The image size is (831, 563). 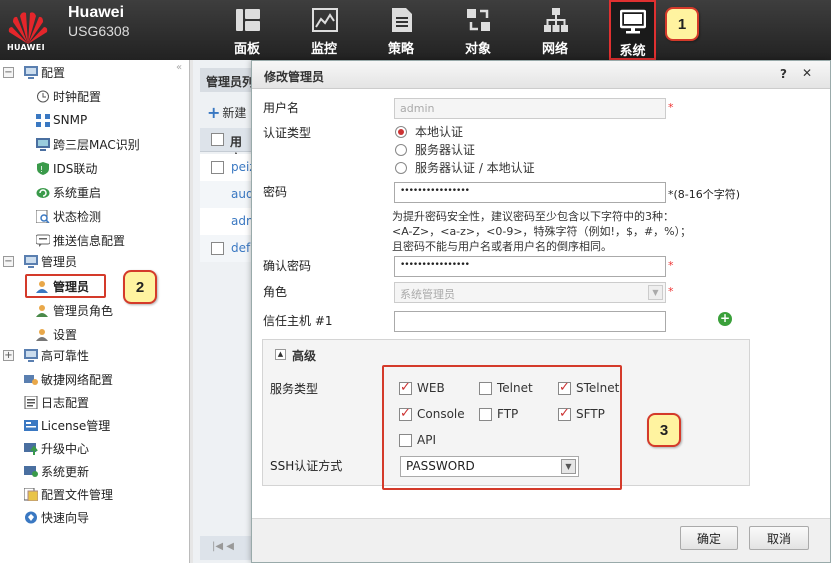 I want to click on nav-network: 网络, so click(x=555, y=30).